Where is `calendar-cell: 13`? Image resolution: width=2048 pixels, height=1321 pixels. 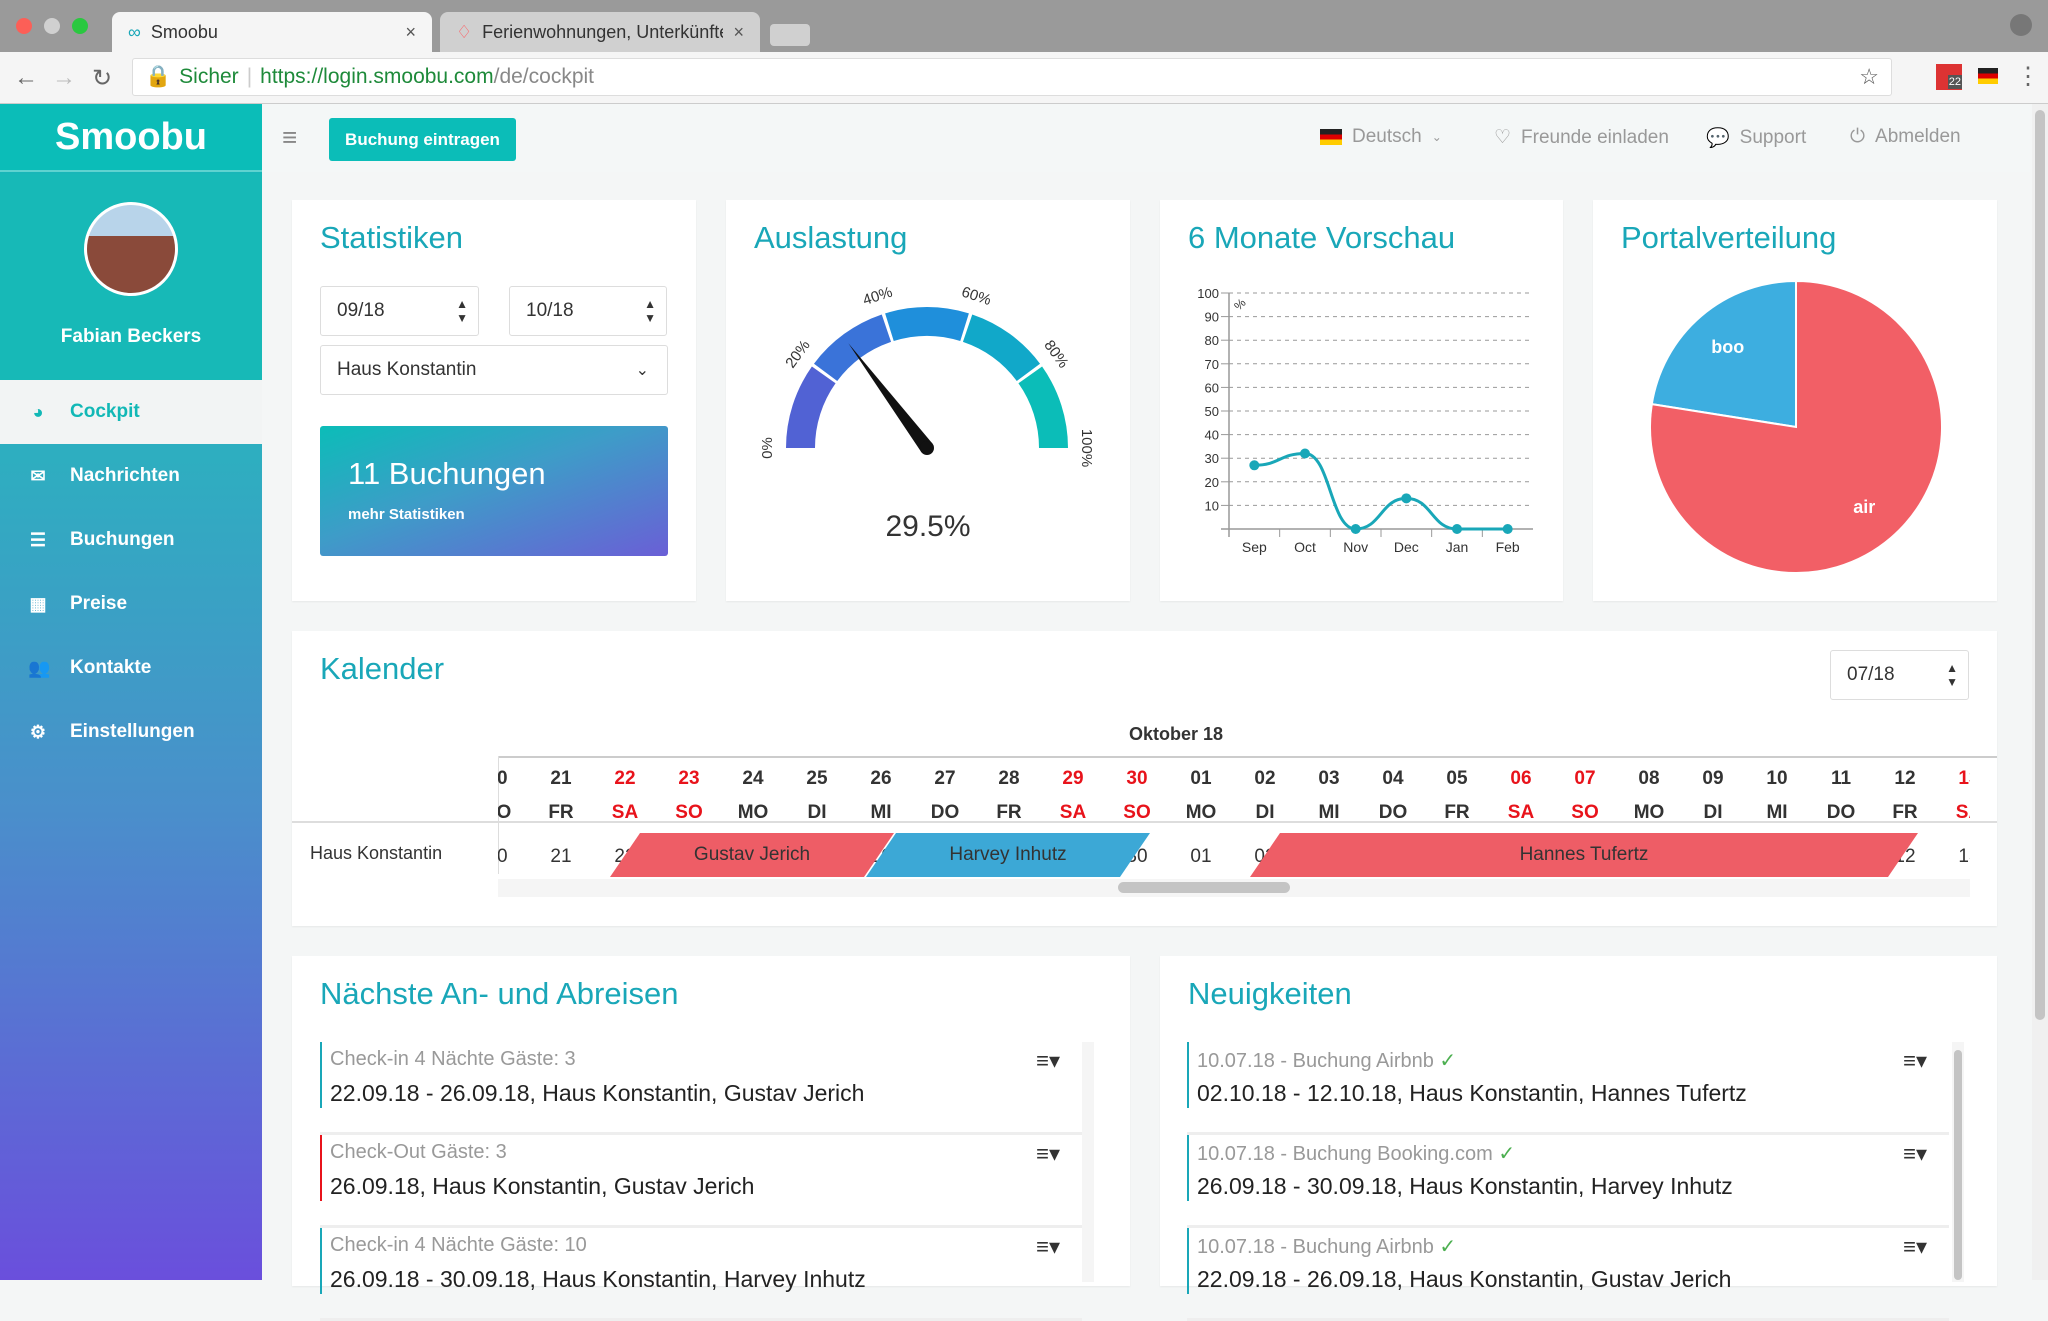 calendar-cell: 13 is located at coordinates (1953, 857).